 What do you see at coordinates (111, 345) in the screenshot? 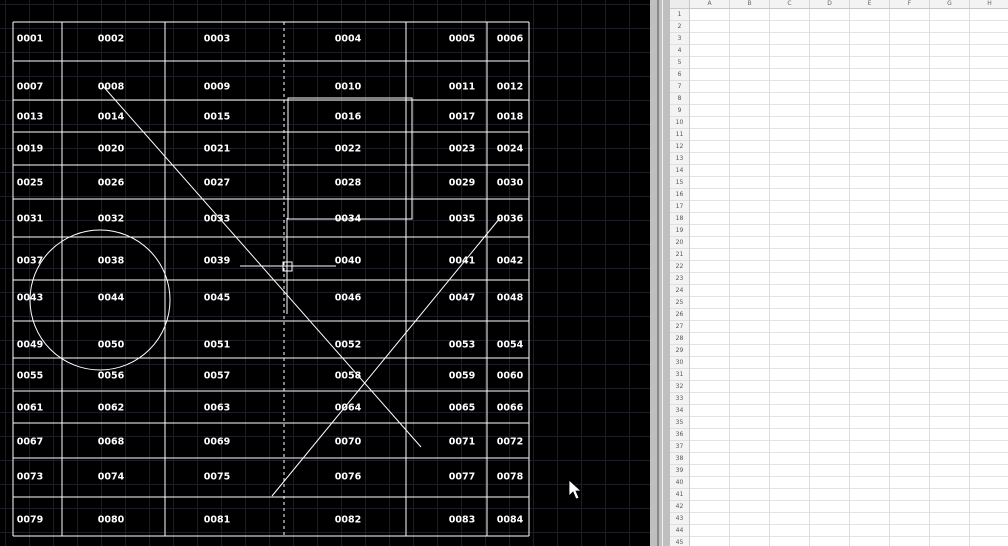
I see `cell-label: 0050` at bounding box center [111, 345].